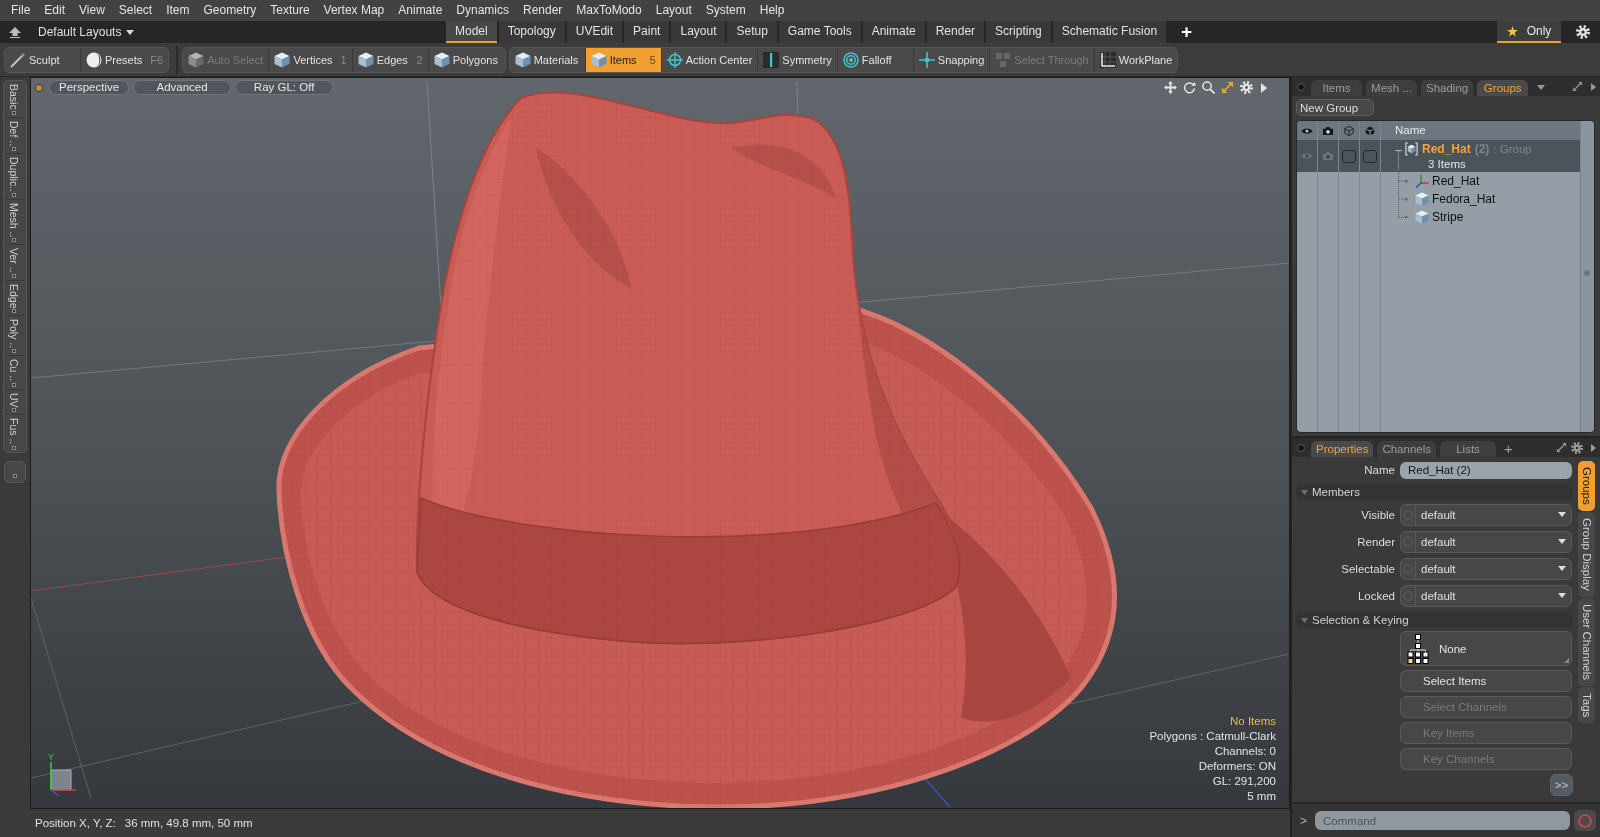  What do you see at coordinates (1336, 88) in the screenshot?
I see `panel-tab: Items` at bounding box center [1336, 88].